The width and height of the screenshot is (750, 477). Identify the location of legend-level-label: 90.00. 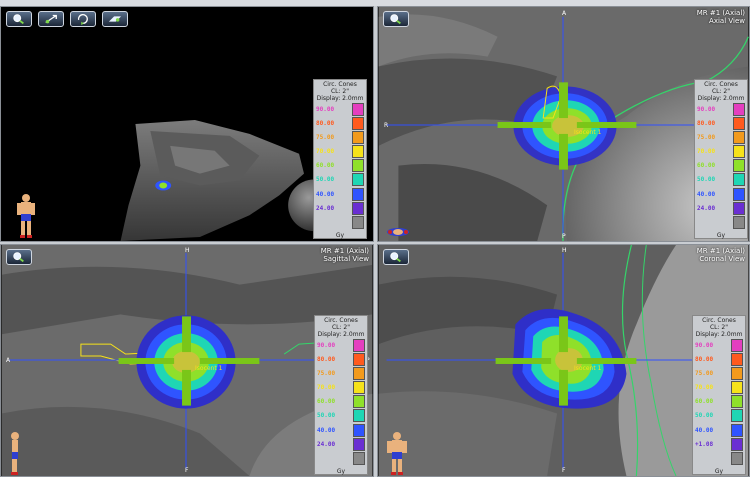
(704, 345).